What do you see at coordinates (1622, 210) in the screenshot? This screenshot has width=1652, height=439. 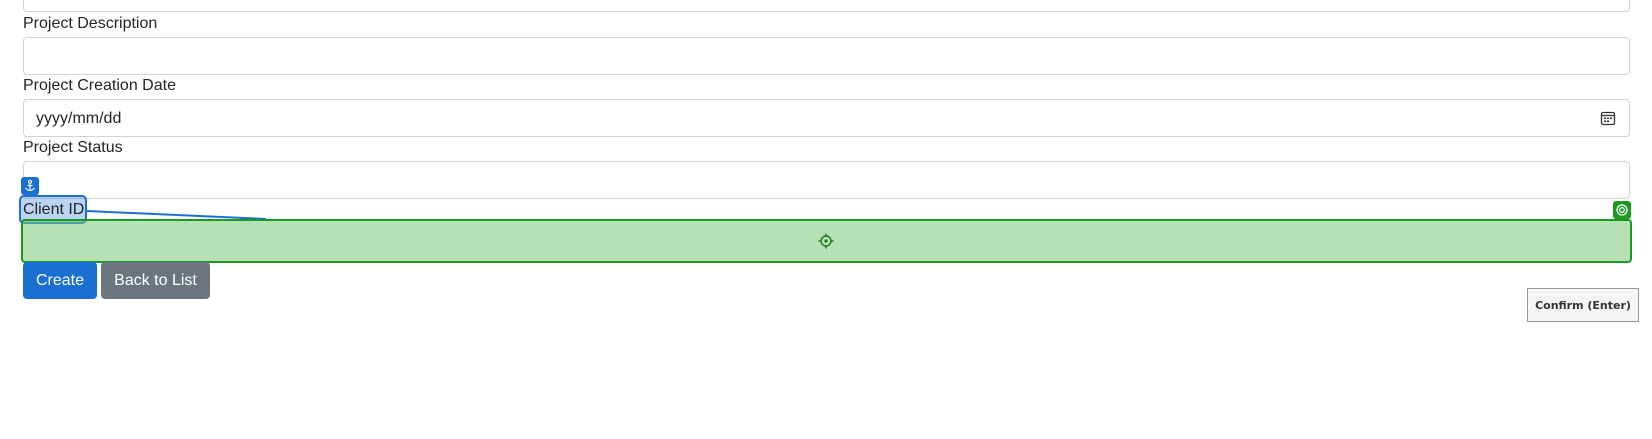 I see `target-marker-icon` at bounding box center [1622, 210].